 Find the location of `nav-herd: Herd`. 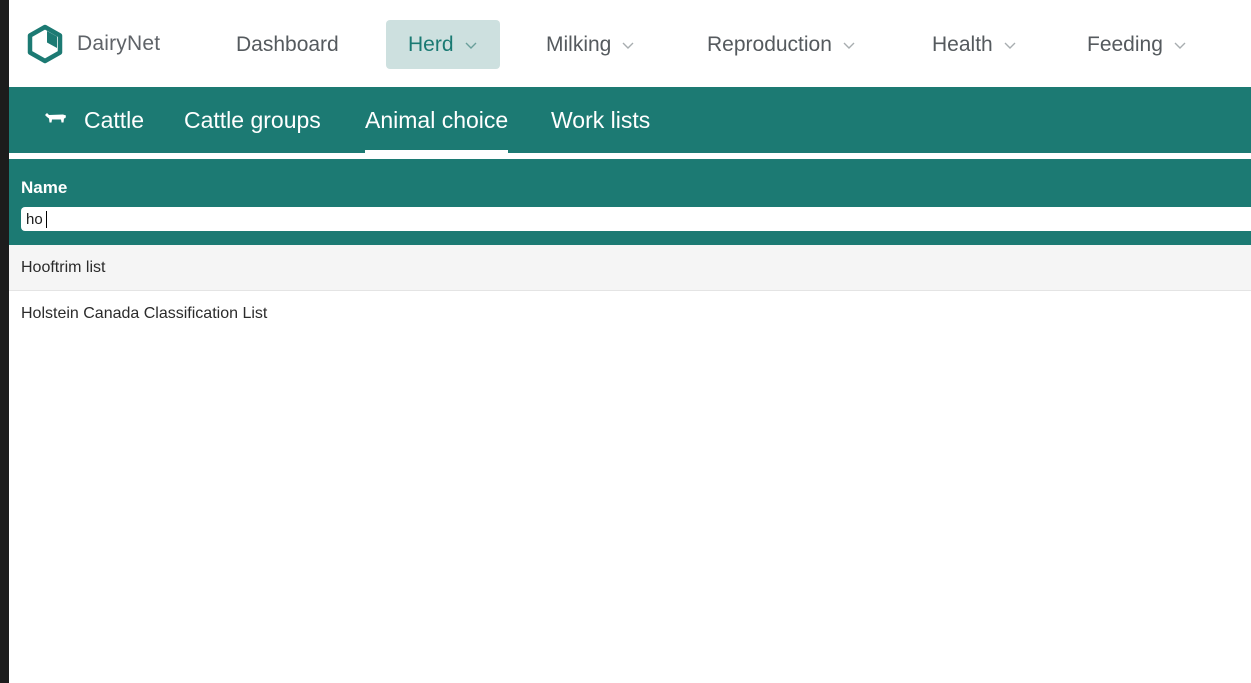

nav-herd: Herd is located at coordinates (443, 44).